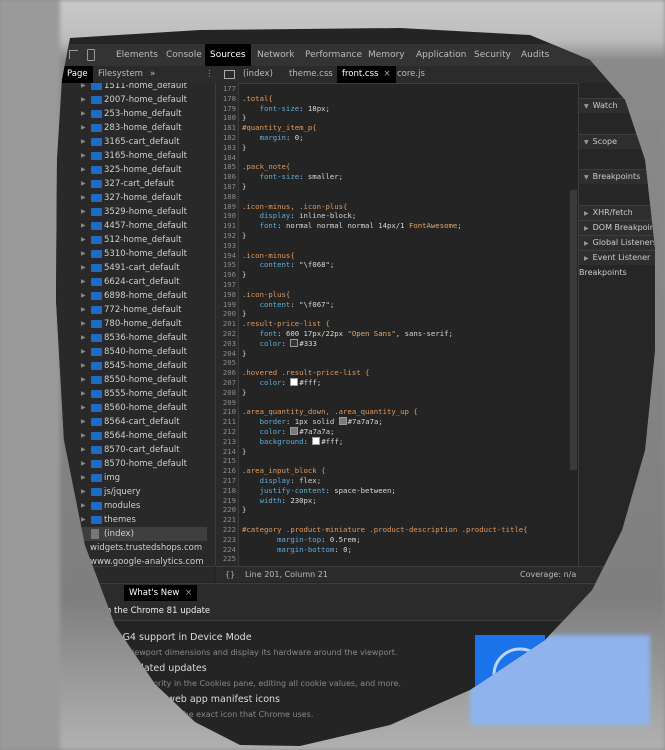  Describe the element at coordinates (137, 55) in the screenshot. I see `tab-elements: Elements` at that location.